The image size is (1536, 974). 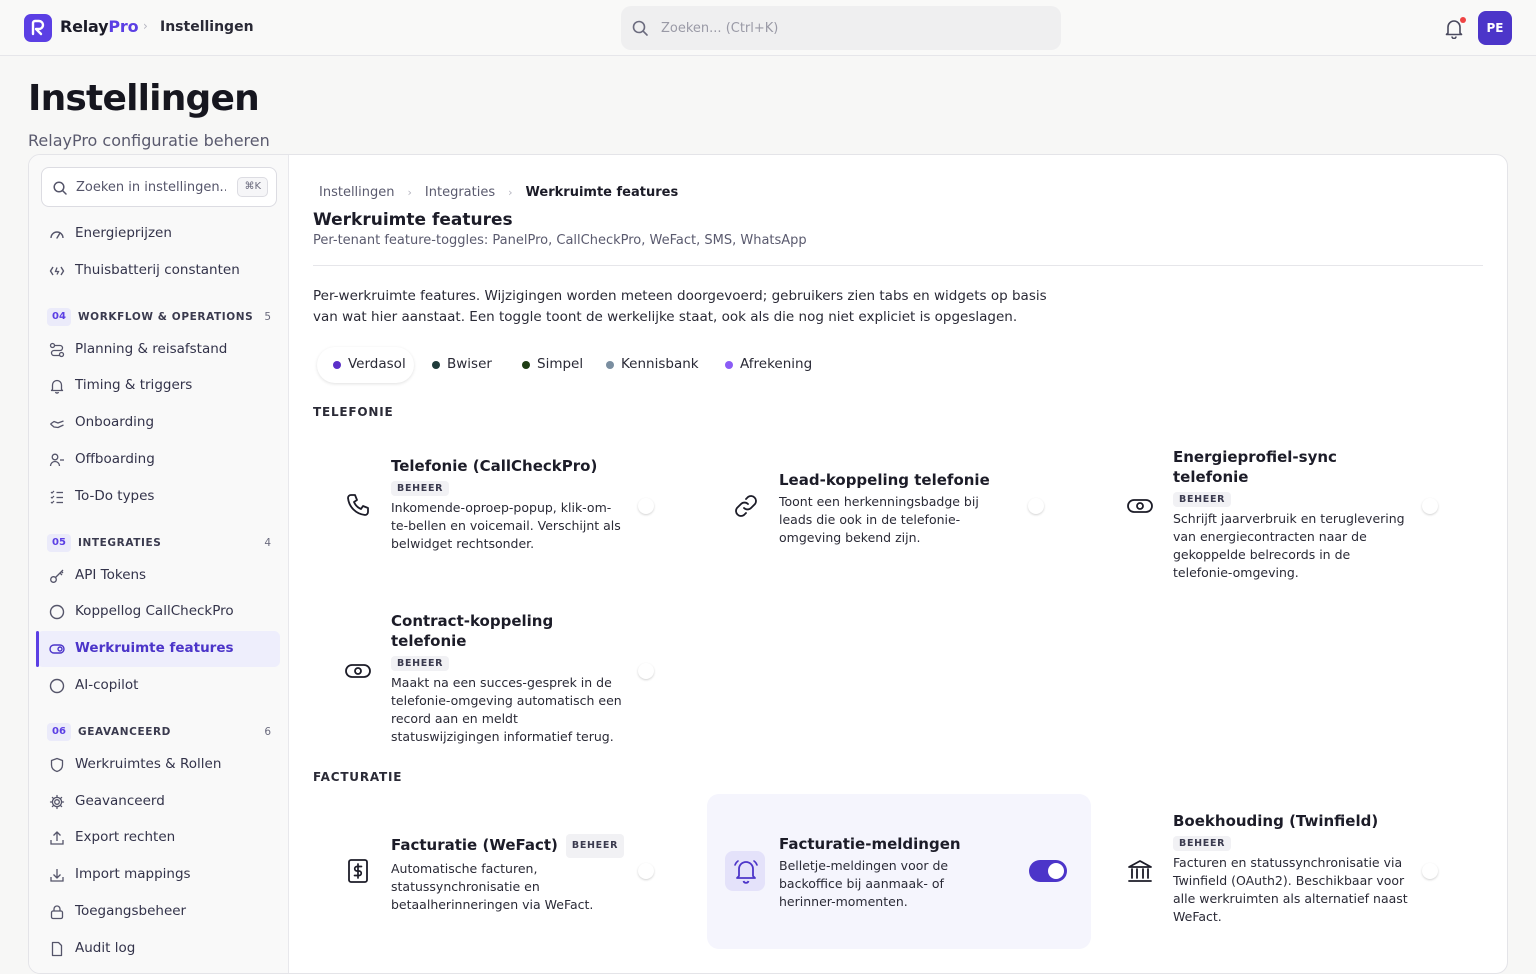 What do you see at coordinates (158, 875) in the screenshot?
I see `sidebar-item-import-mappings: Import mappings` at bounding box center [158, 875].